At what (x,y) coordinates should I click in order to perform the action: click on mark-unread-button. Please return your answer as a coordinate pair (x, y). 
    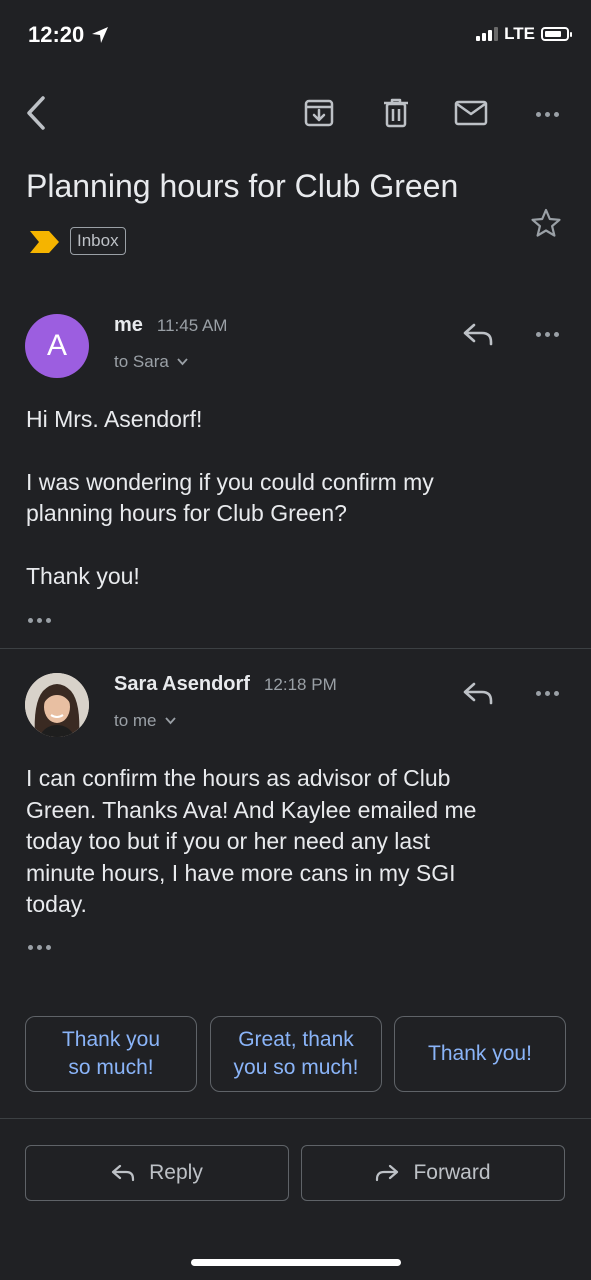
    Looking at the image, I should click on (471, 113).